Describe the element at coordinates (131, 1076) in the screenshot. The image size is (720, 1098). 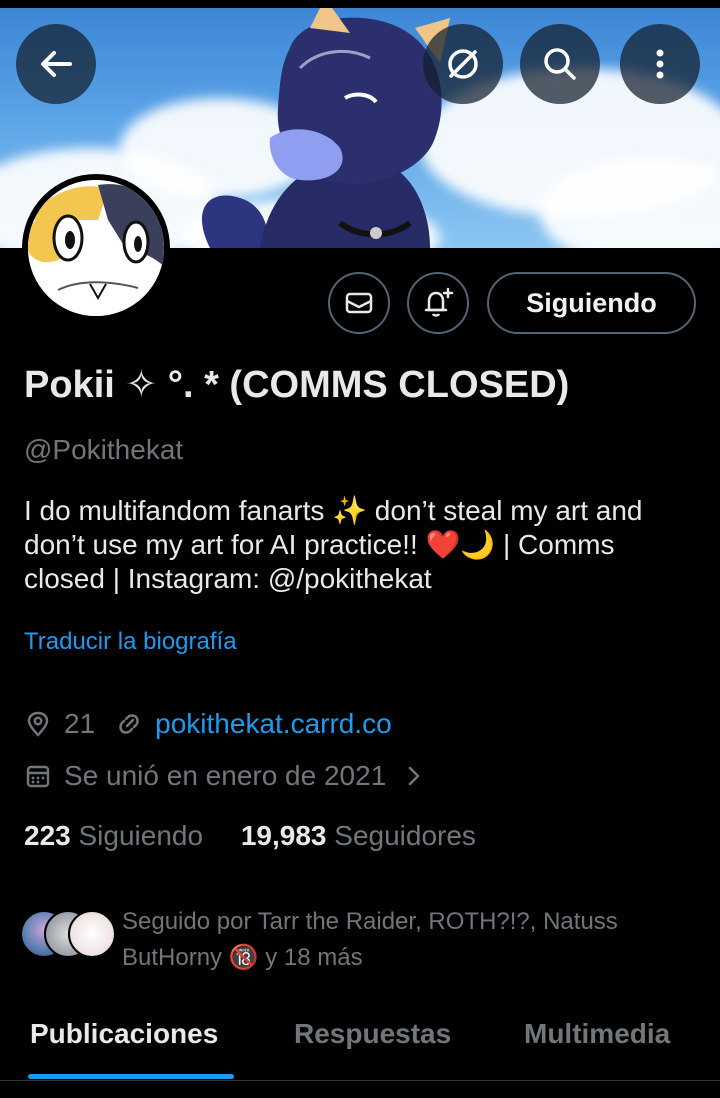
I see `active-tab-indicator` at that location.